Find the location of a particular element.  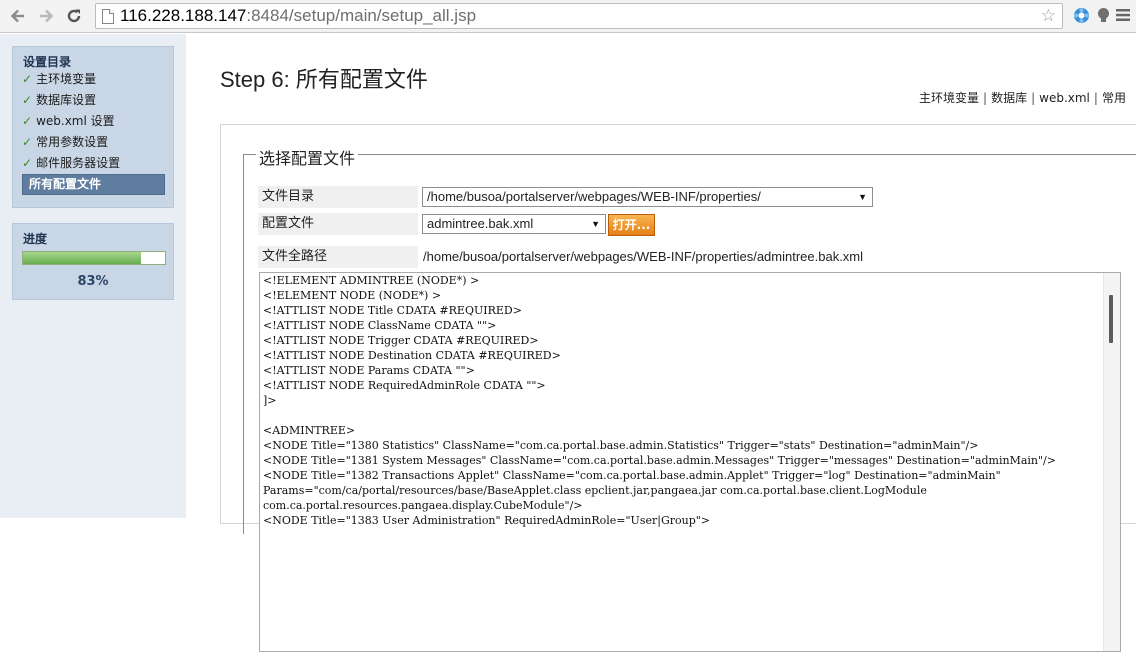

menu-icon is located at coordinates (1123, 15).